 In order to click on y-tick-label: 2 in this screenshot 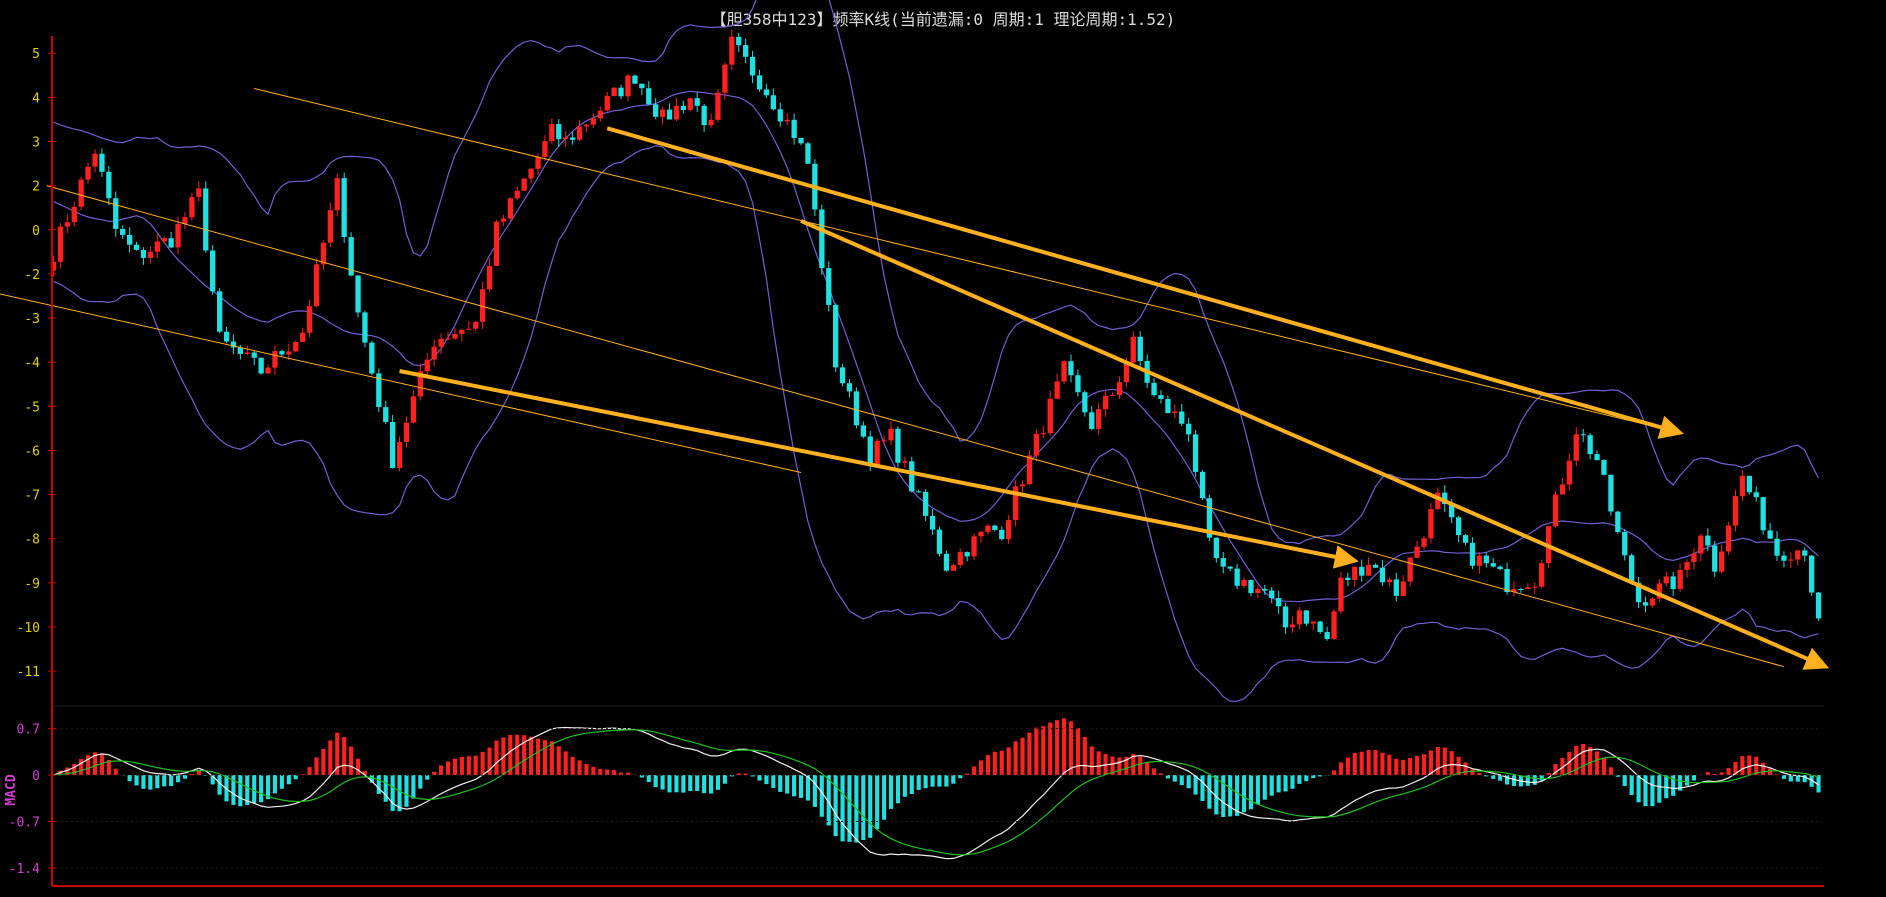, I will do `click(36, 187)`.